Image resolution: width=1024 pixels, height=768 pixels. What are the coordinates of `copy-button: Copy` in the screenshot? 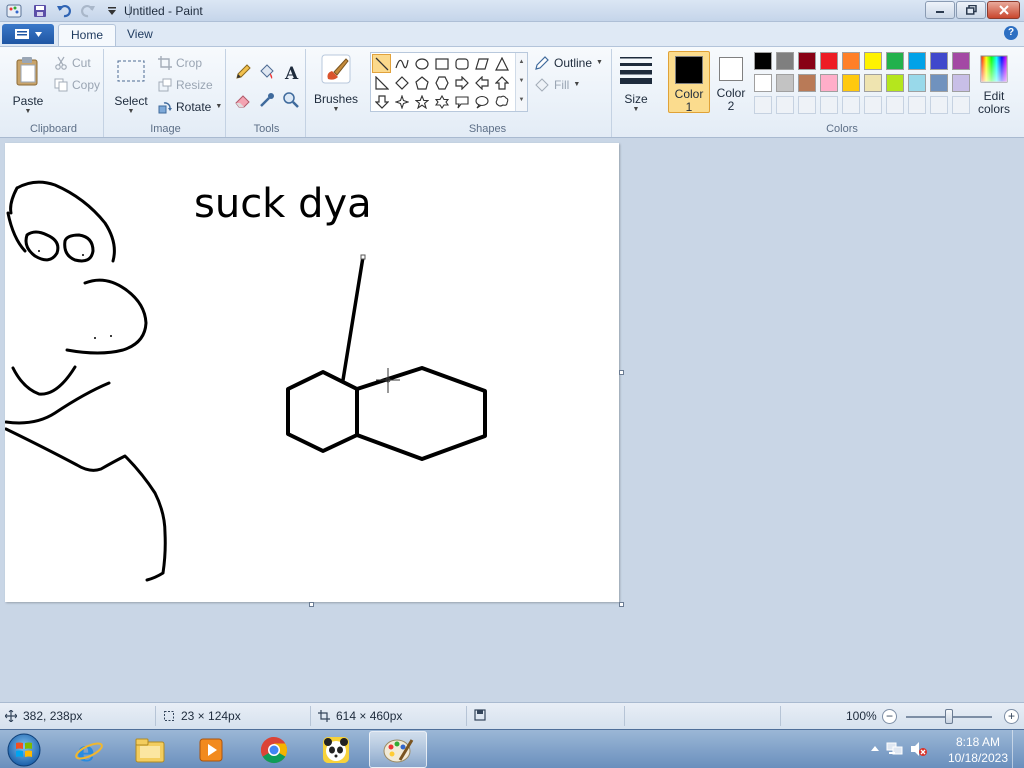 It's located at (77, 85).